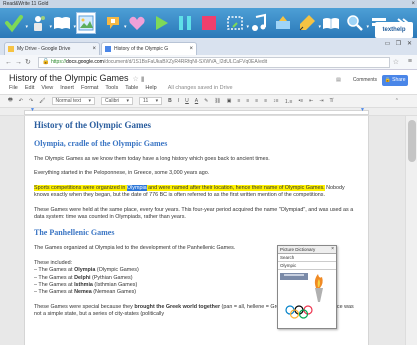 The height and width of the screenshot is (345, 417). Describe the element at coordinates (331, 101) in the screenshot. I see `clear-formatting-icon: T̸` at that location.